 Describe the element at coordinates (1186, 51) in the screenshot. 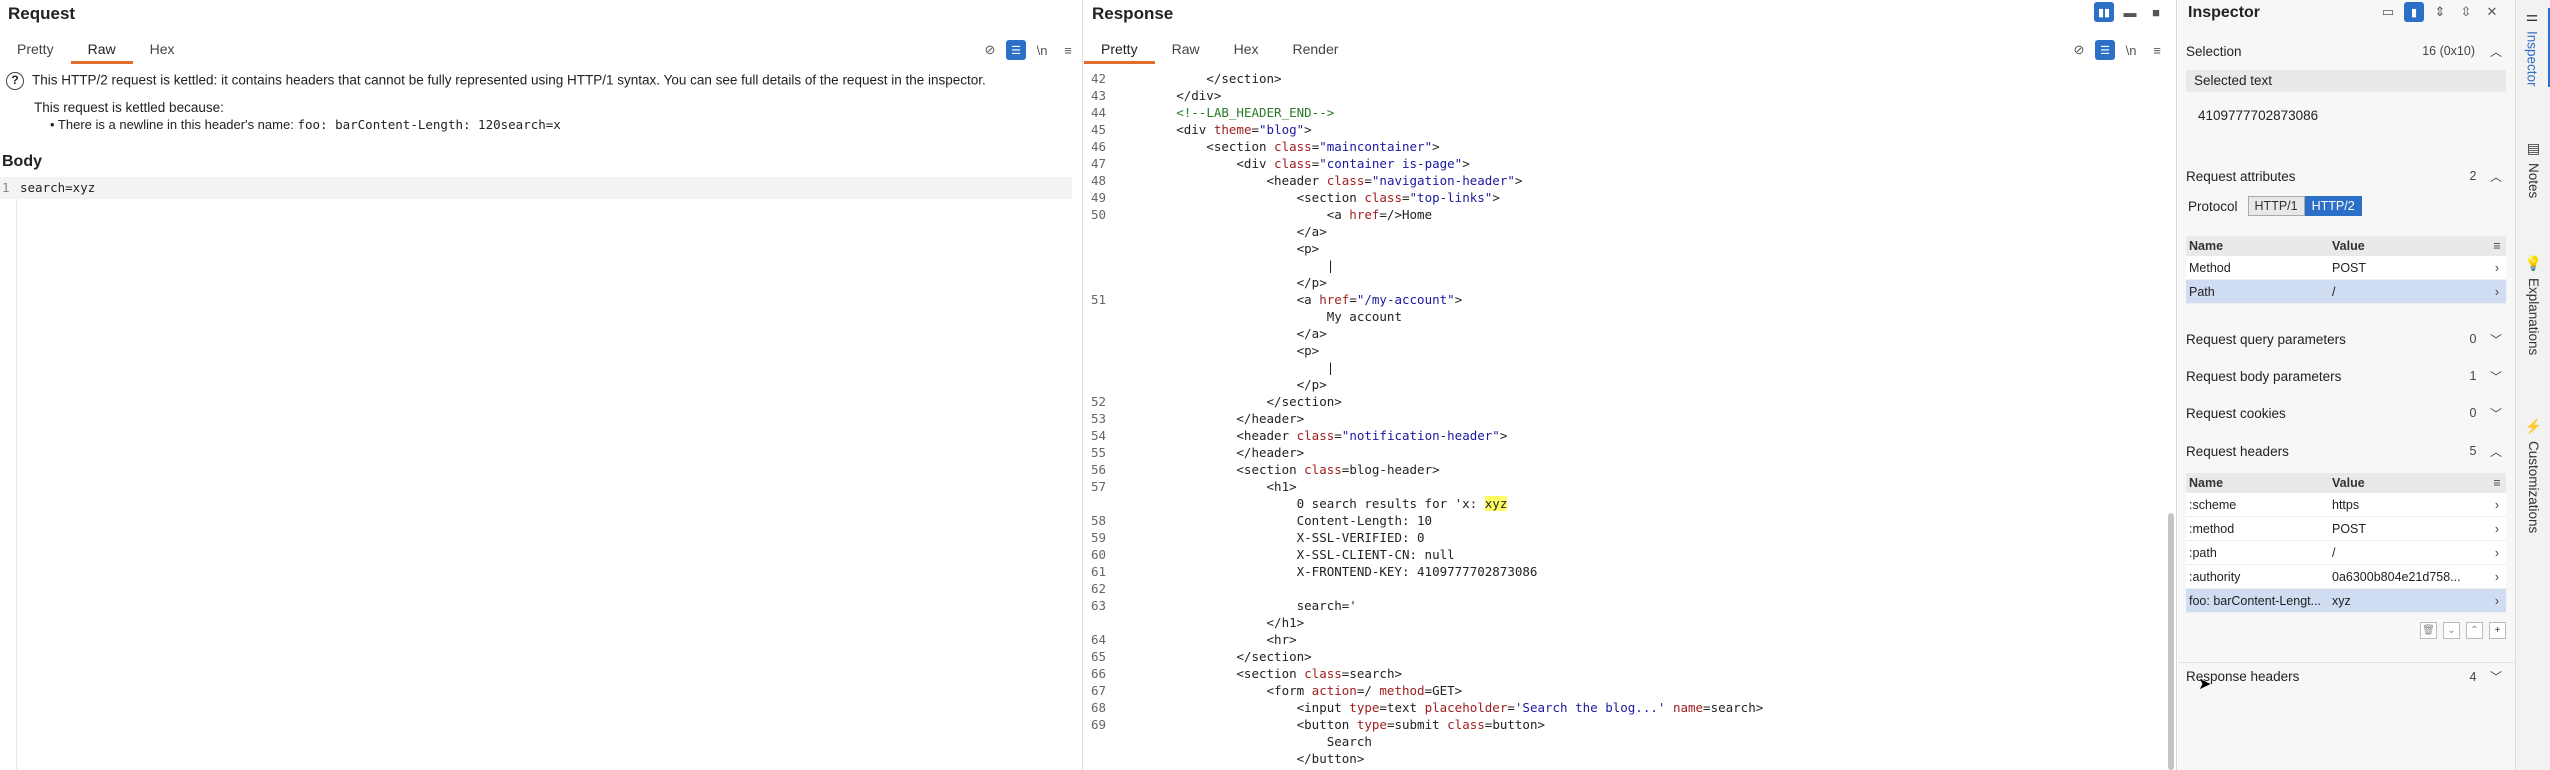

I see `response-tab-raw: Raw` at that location.